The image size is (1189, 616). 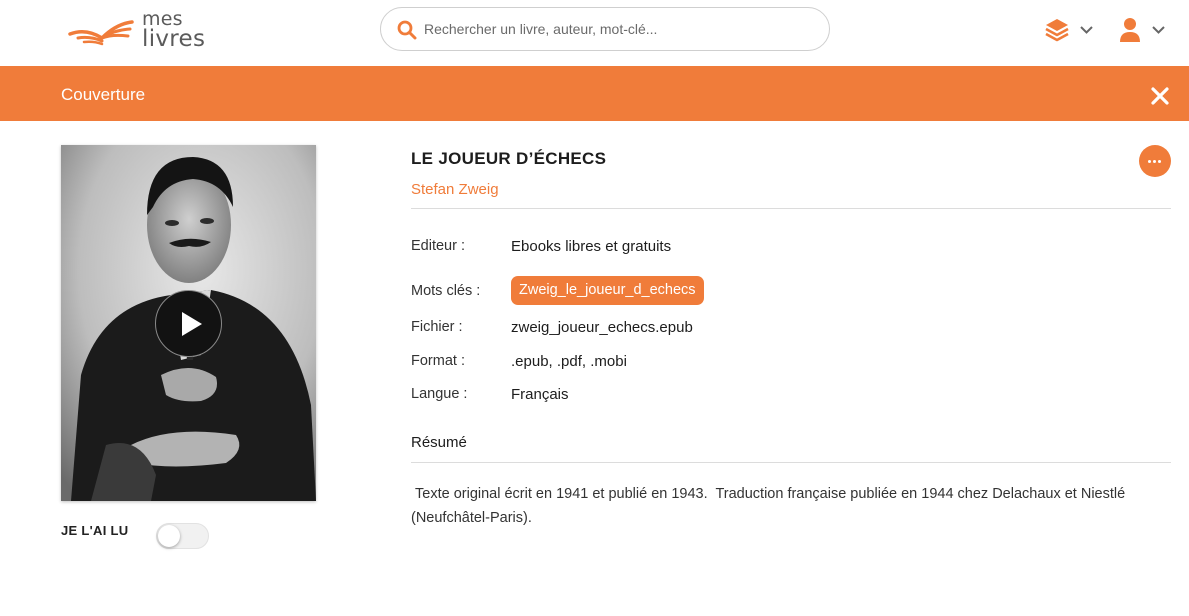 What do you see at coordinates (594, 93) in the screenshot?
I see `section-header: Couverture` at bounding box center [594, 93].